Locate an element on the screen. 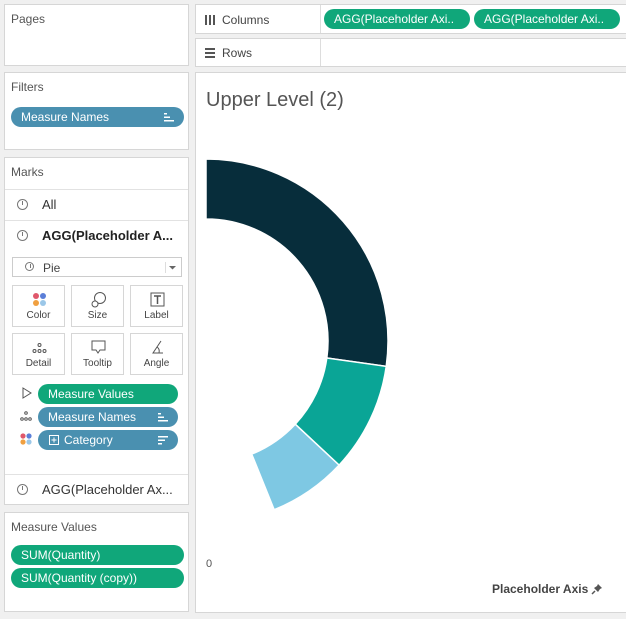  label-button: Label is located at coordinates (156, 306).